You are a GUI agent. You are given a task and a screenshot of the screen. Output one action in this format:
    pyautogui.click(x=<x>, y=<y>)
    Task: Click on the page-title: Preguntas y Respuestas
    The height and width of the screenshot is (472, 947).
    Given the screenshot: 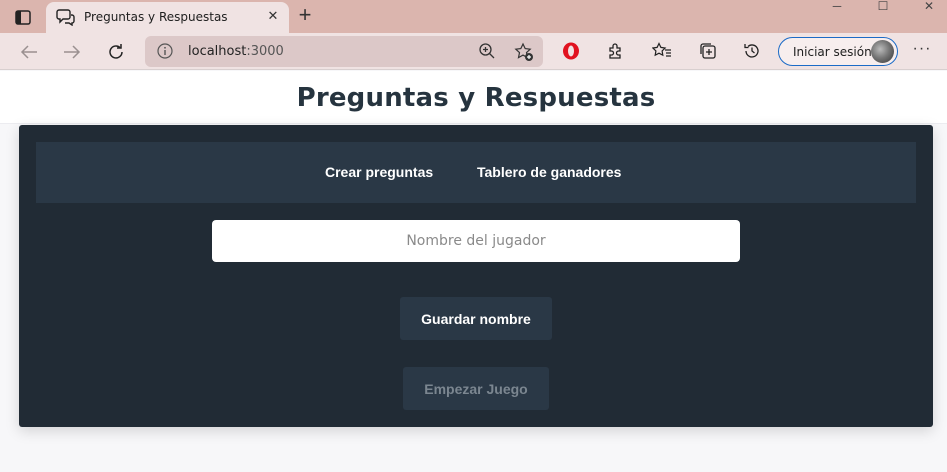 What is the action you would take?
    pyautogui.click(x=476, y=98)
    